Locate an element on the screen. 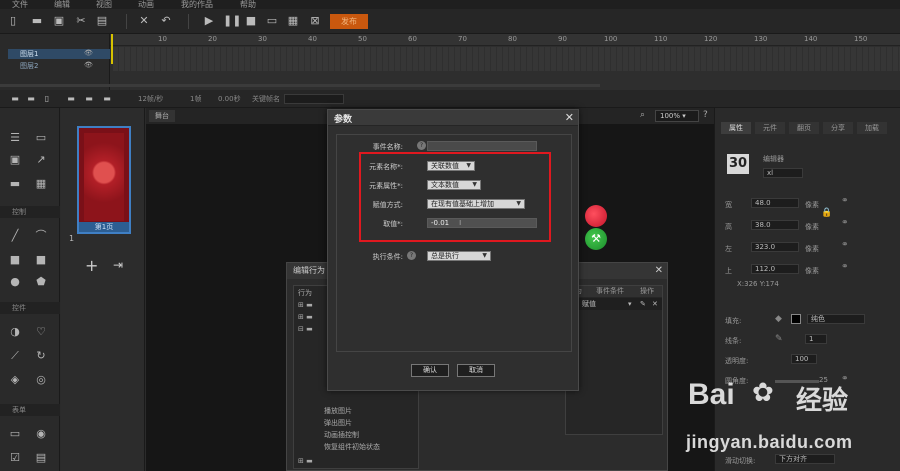 The width and height of the screenshot is (900, 471). publish-button: 发布 is located at coordinates (349, 21).